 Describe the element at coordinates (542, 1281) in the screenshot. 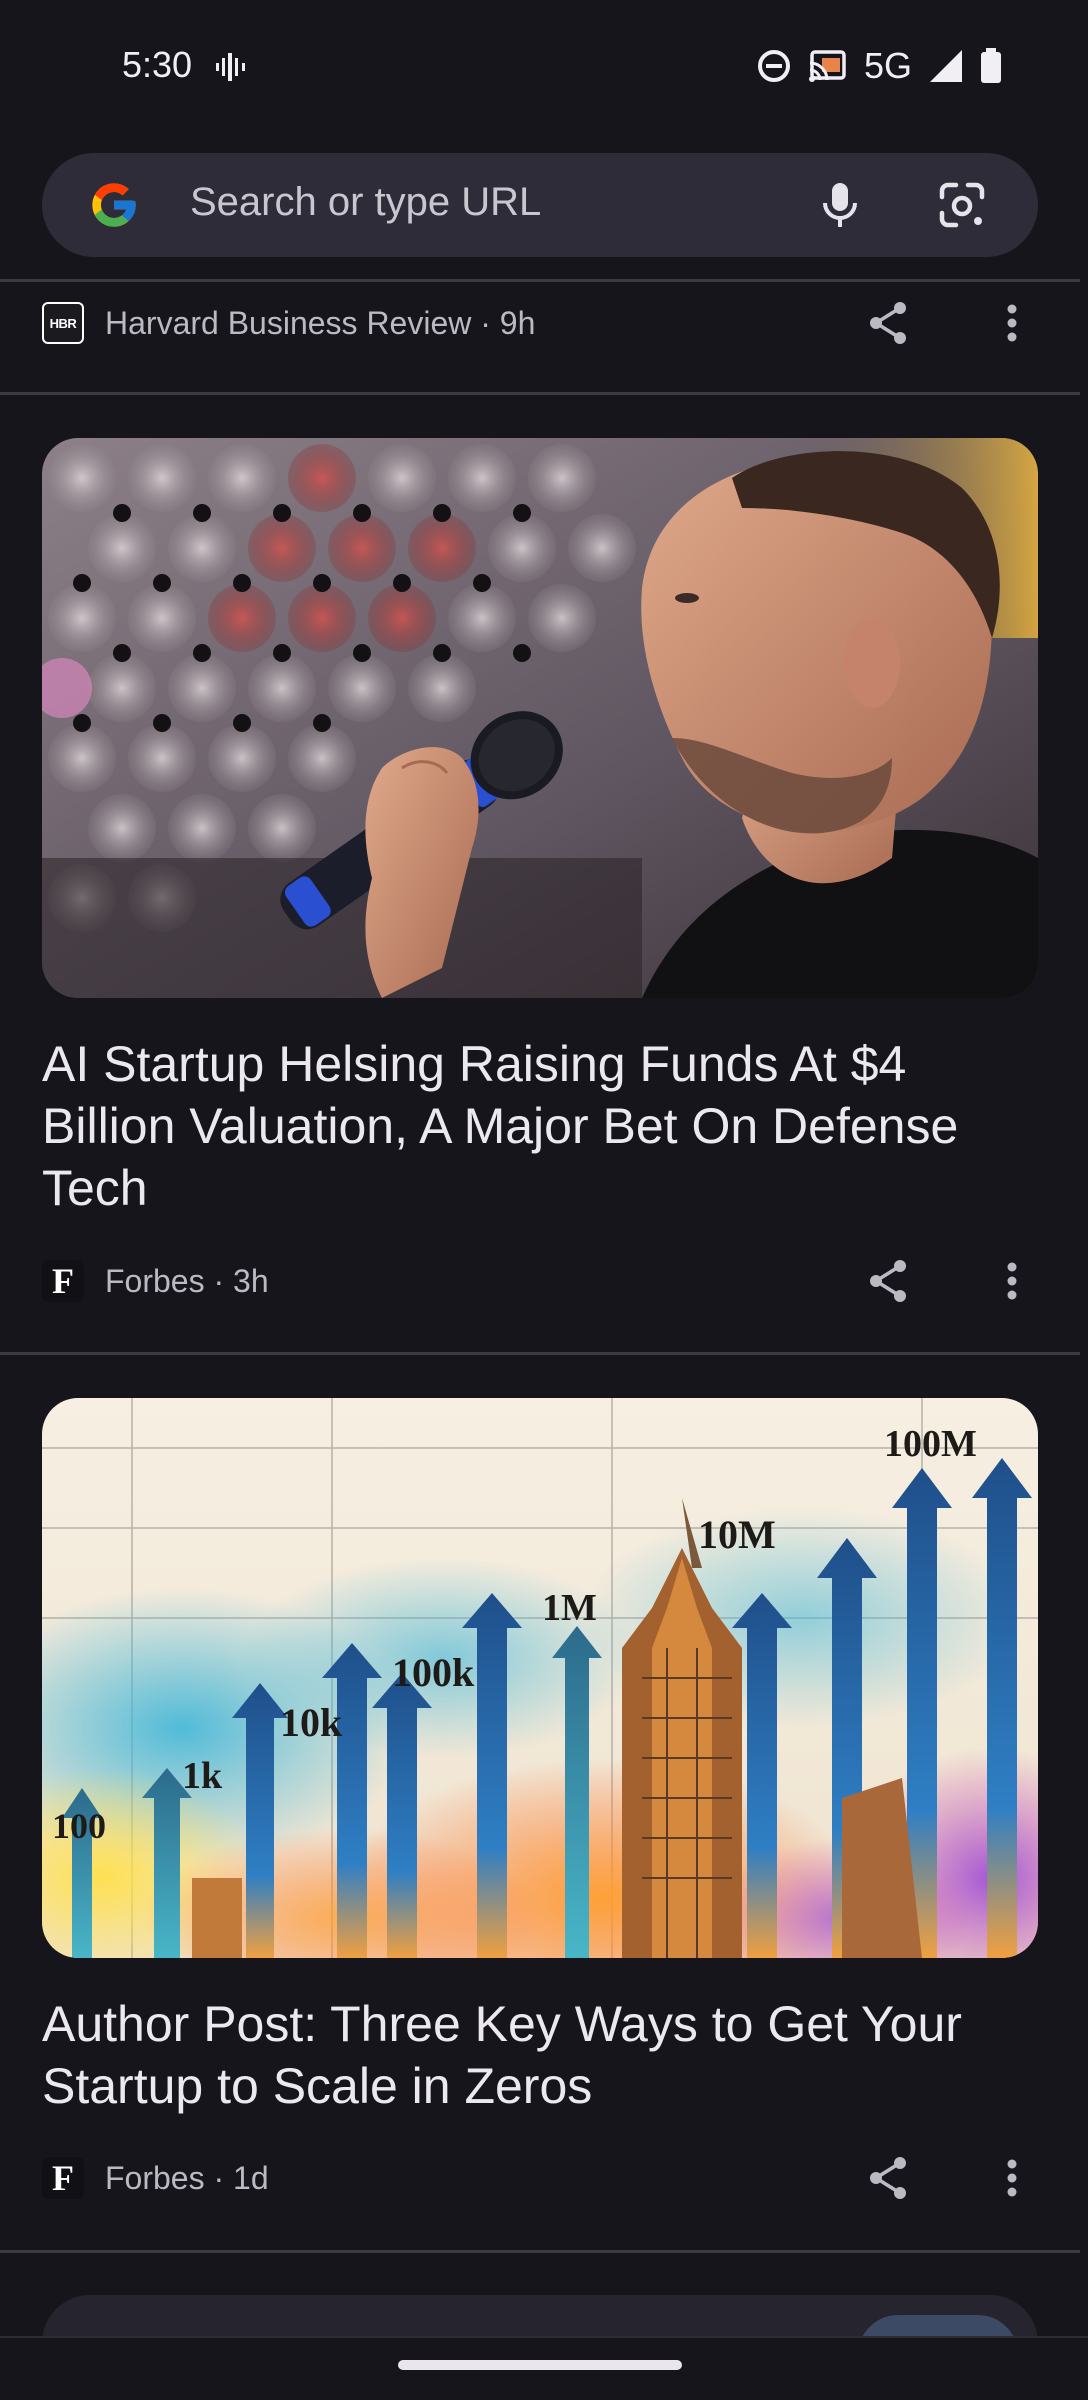

I see `article-meta-row: F Forbes · 3h` at that location.